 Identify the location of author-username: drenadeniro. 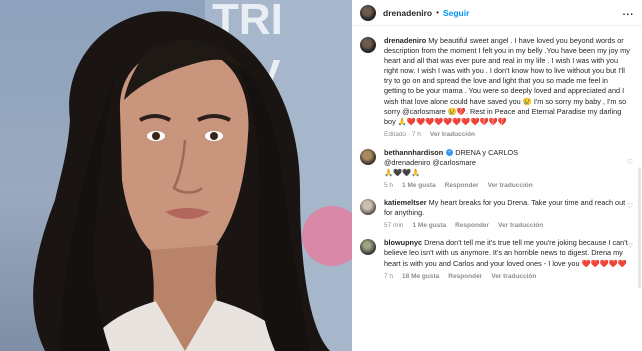
(407, 13).